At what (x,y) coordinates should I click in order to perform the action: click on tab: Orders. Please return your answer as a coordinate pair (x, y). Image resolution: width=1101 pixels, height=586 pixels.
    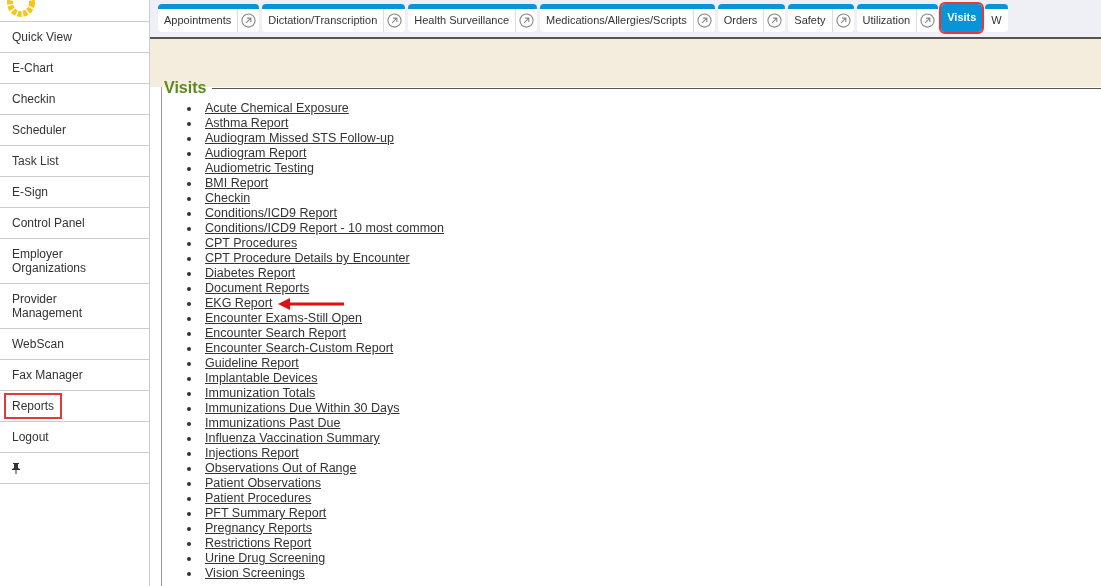
    Looking at the image, I should click on (751, 18).